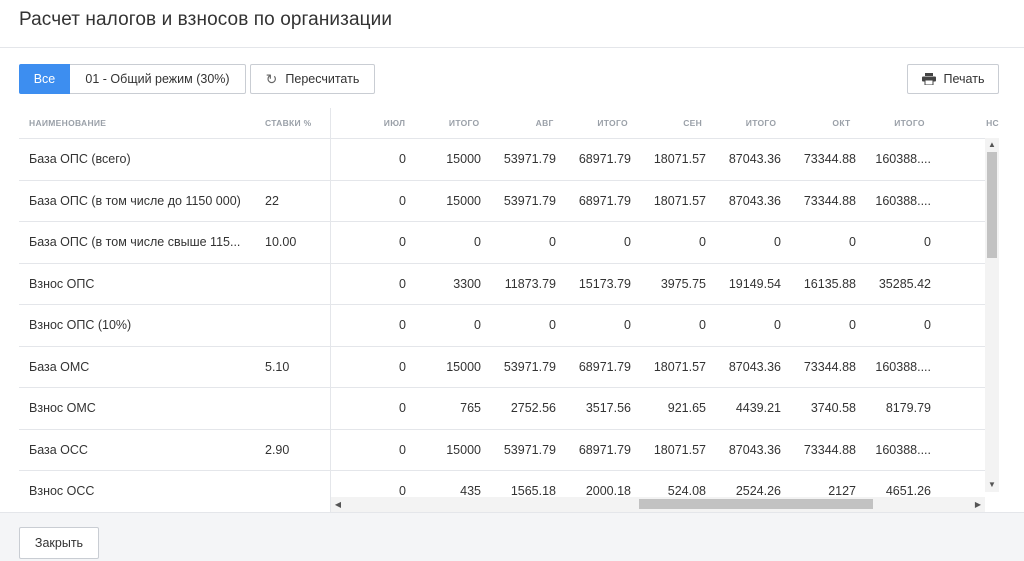 This screenshot has height=561, width=1024. What do you see at coordinates (463, 449) in the screenshot?
I see `row-value: 15000` at bounding box center [463, 449].